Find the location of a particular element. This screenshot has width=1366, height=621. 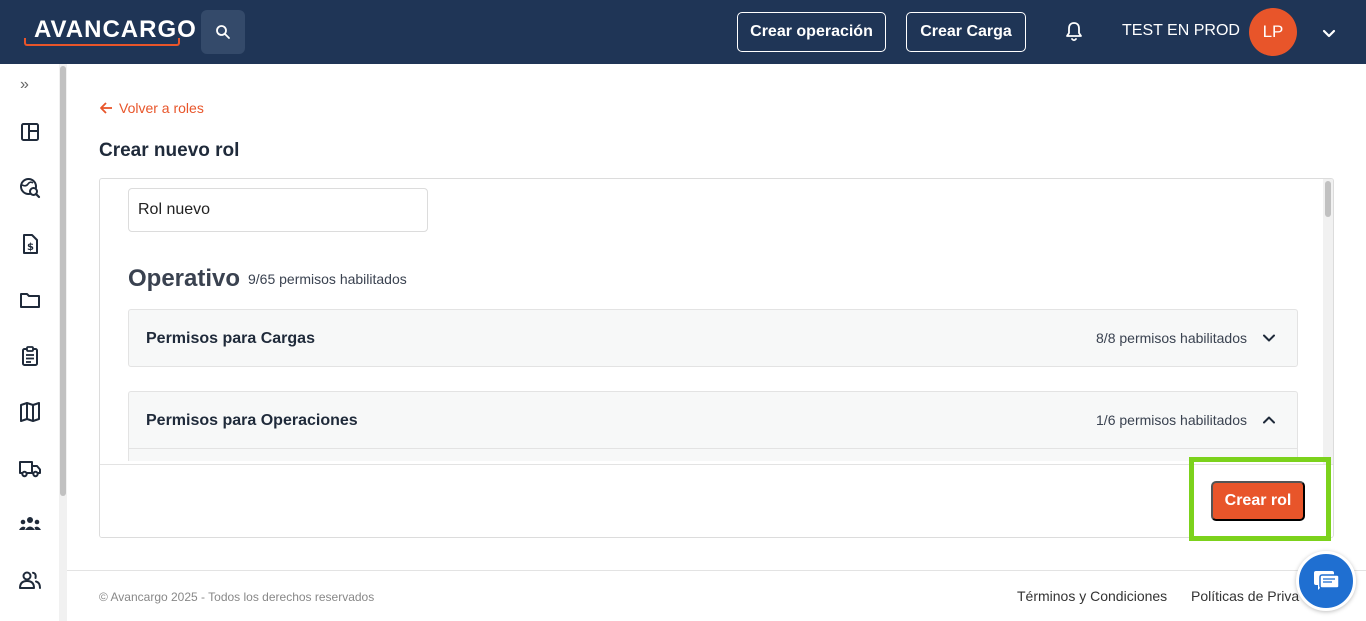

sidebar-scrollbar-thumb is located at coordinates (63, 281).